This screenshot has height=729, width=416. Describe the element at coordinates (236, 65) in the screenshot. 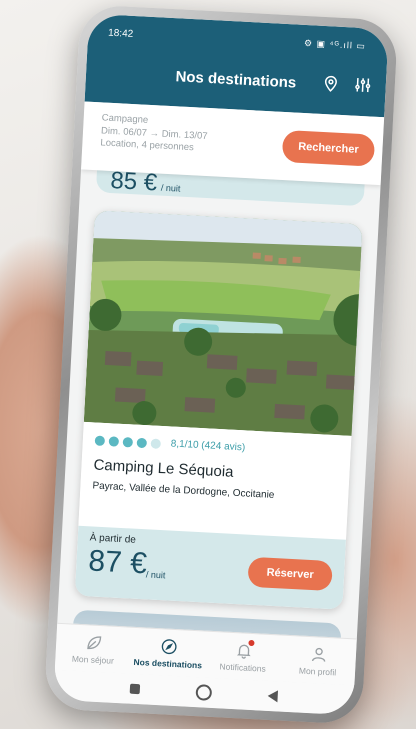

I see `app-header: 18:42 ⚙ ▣ ⁴ᴳ.ıll ▭ Nos destinations` at that location.